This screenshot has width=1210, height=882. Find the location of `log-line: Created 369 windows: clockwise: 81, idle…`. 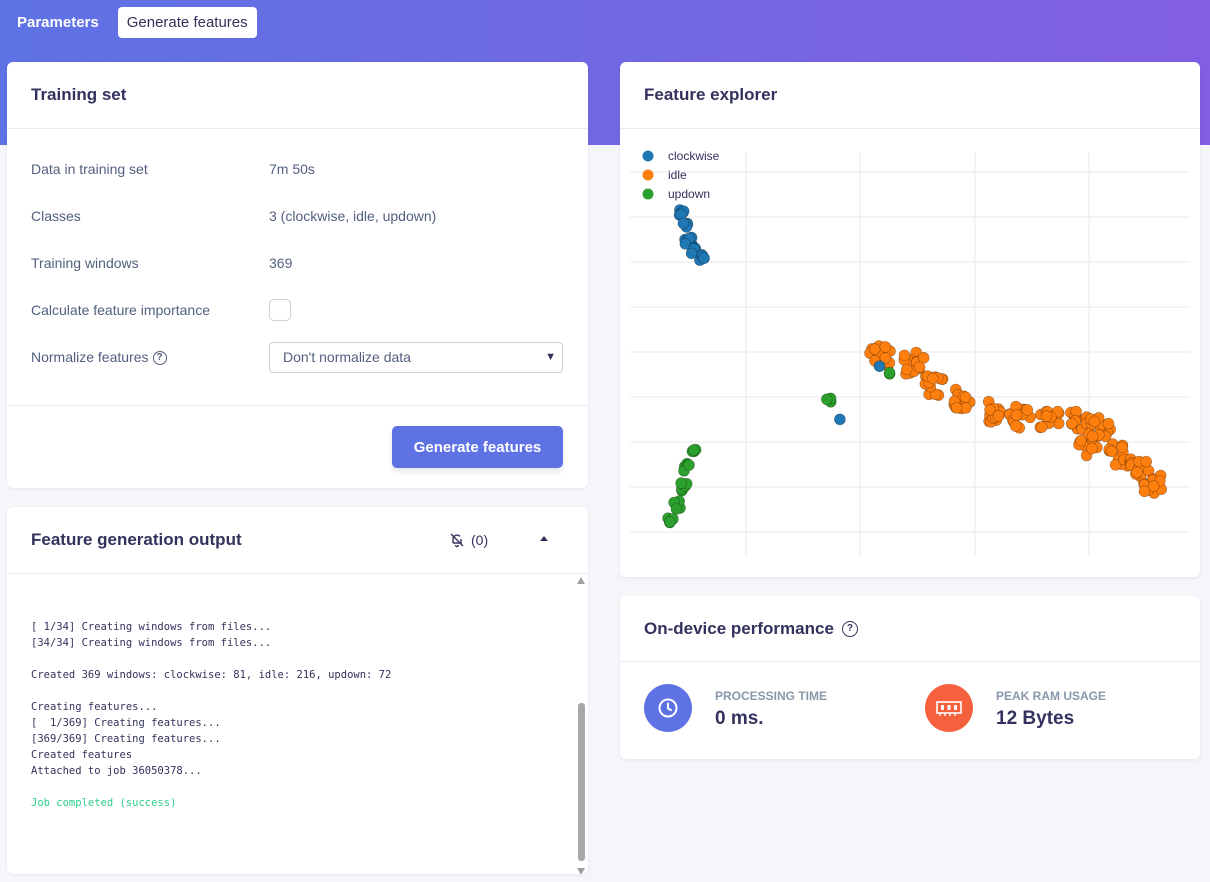

log-line: Created 369 windows: clockwise: 81, idle… is located at coordinates (211, 675).